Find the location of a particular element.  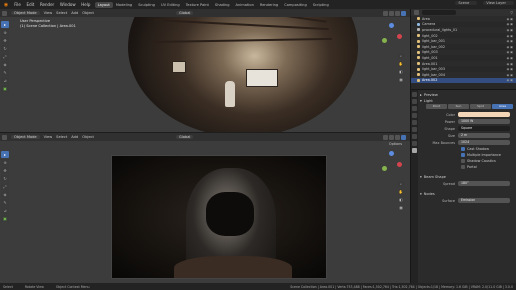

tab-rendering: Rendering is located at coordinates (269, 5).